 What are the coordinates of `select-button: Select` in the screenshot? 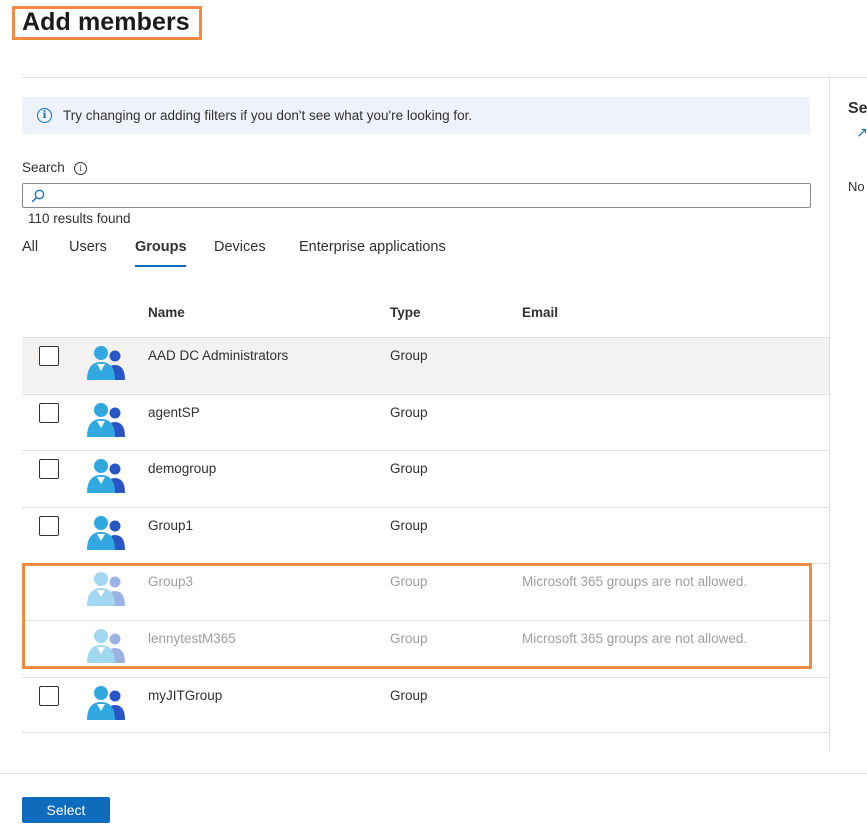 It's located at (66, 810).